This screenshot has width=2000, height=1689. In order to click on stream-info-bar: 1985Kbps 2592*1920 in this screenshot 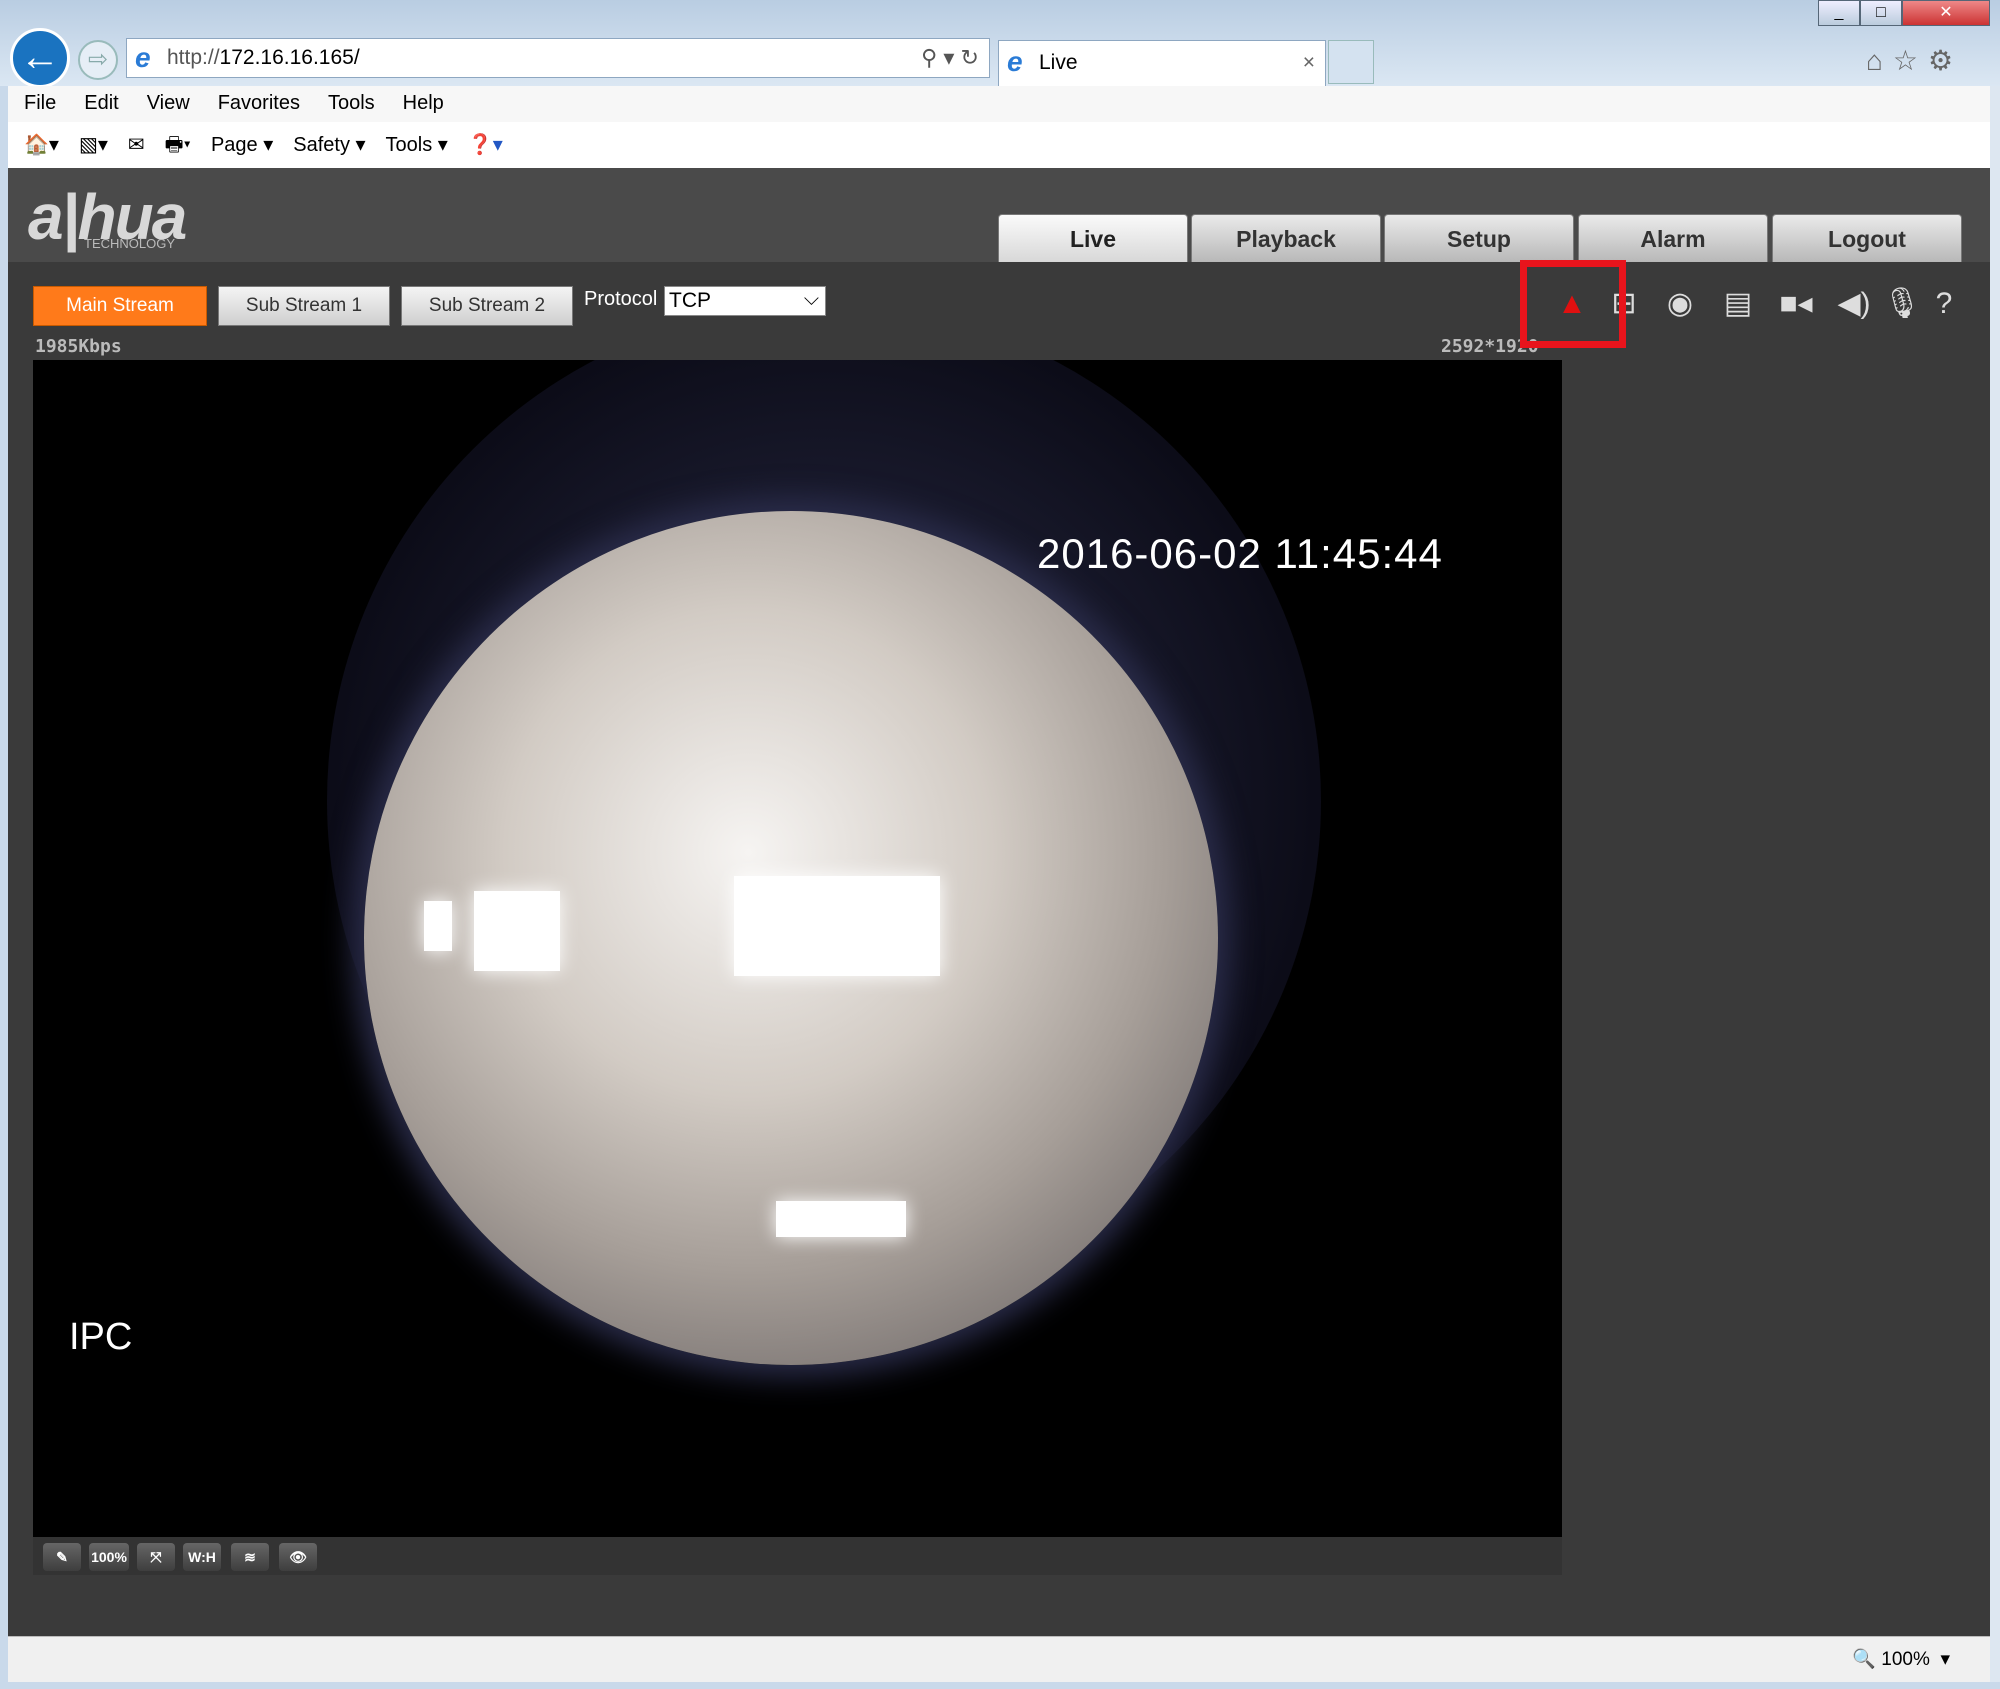, I will do `click(797, 347)`.